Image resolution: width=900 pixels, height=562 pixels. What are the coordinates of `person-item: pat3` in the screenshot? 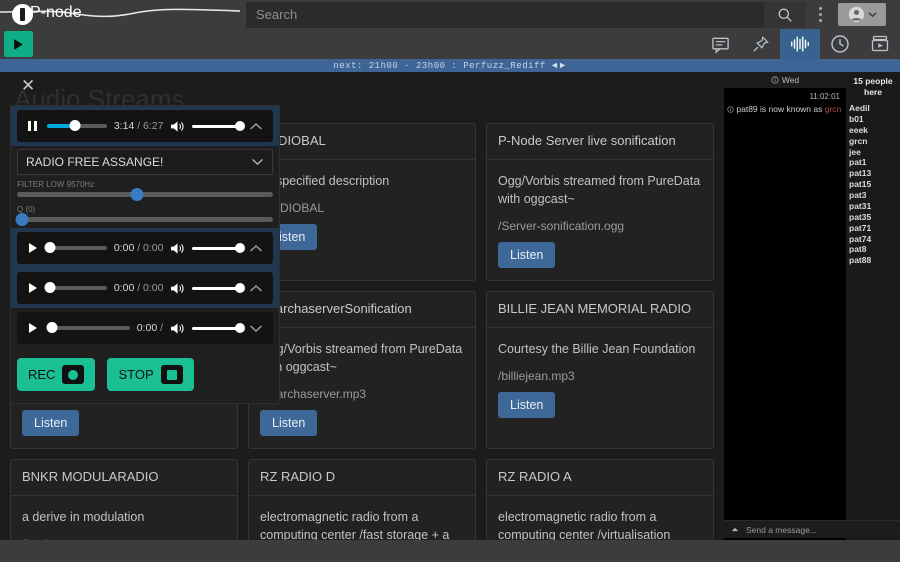 It's located at (873, 195).